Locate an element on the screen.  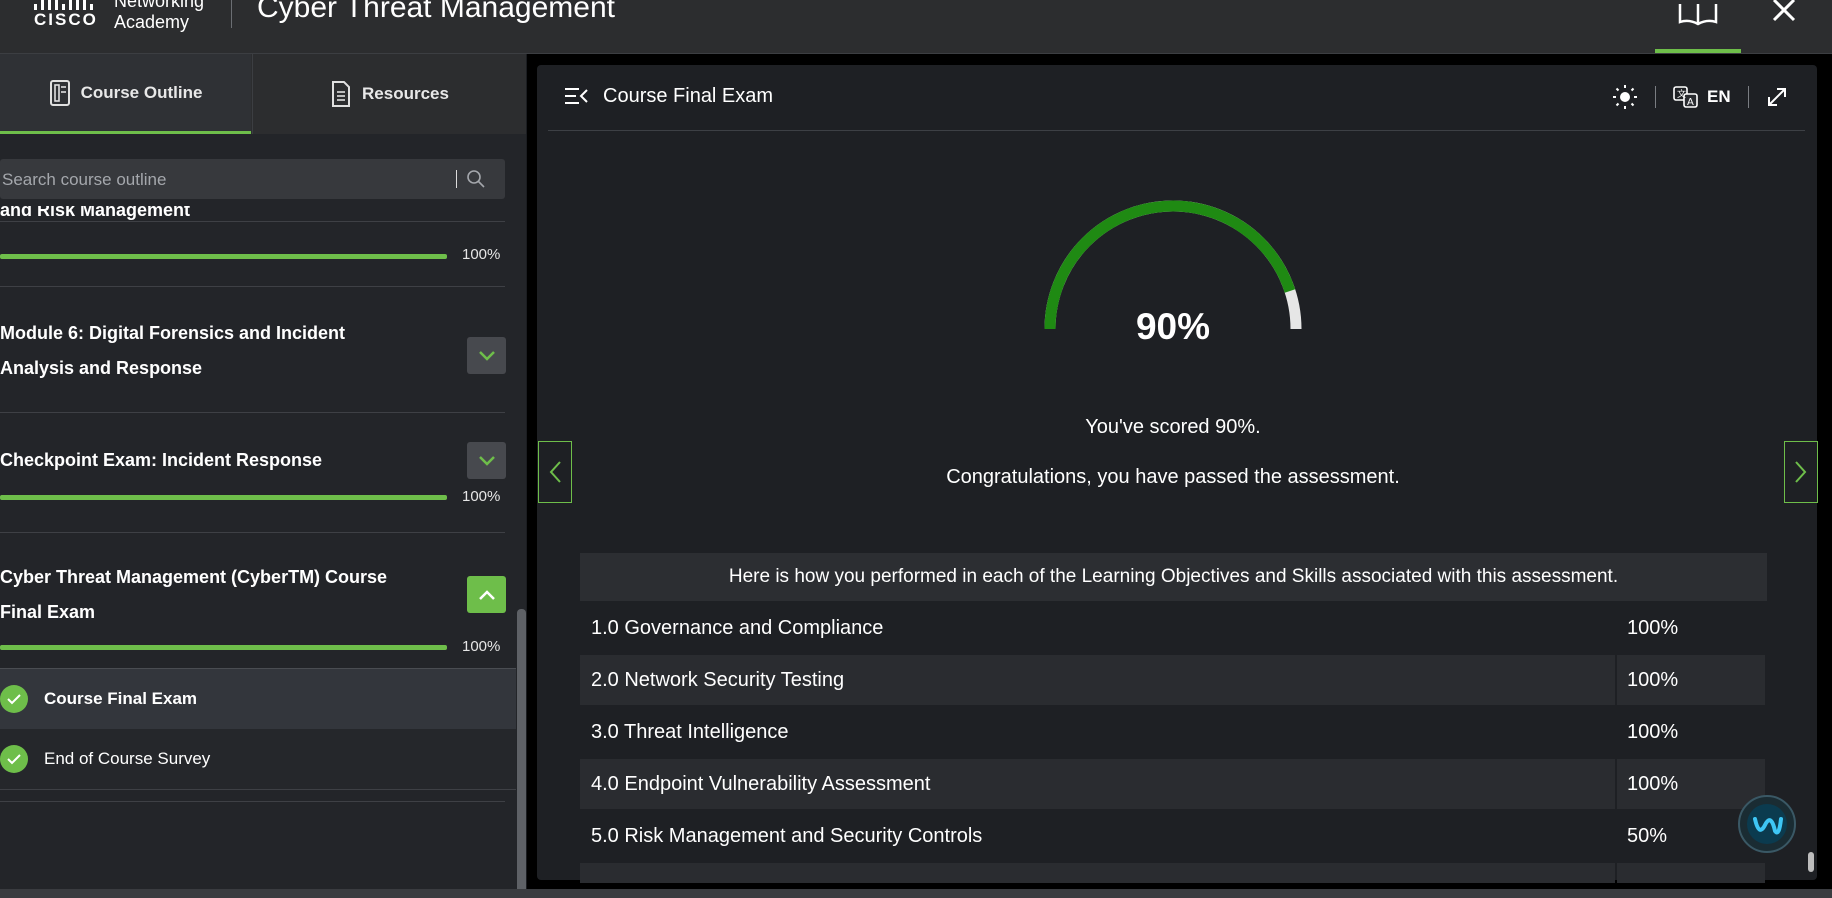
book-button is located at coordinates (1698, 26).